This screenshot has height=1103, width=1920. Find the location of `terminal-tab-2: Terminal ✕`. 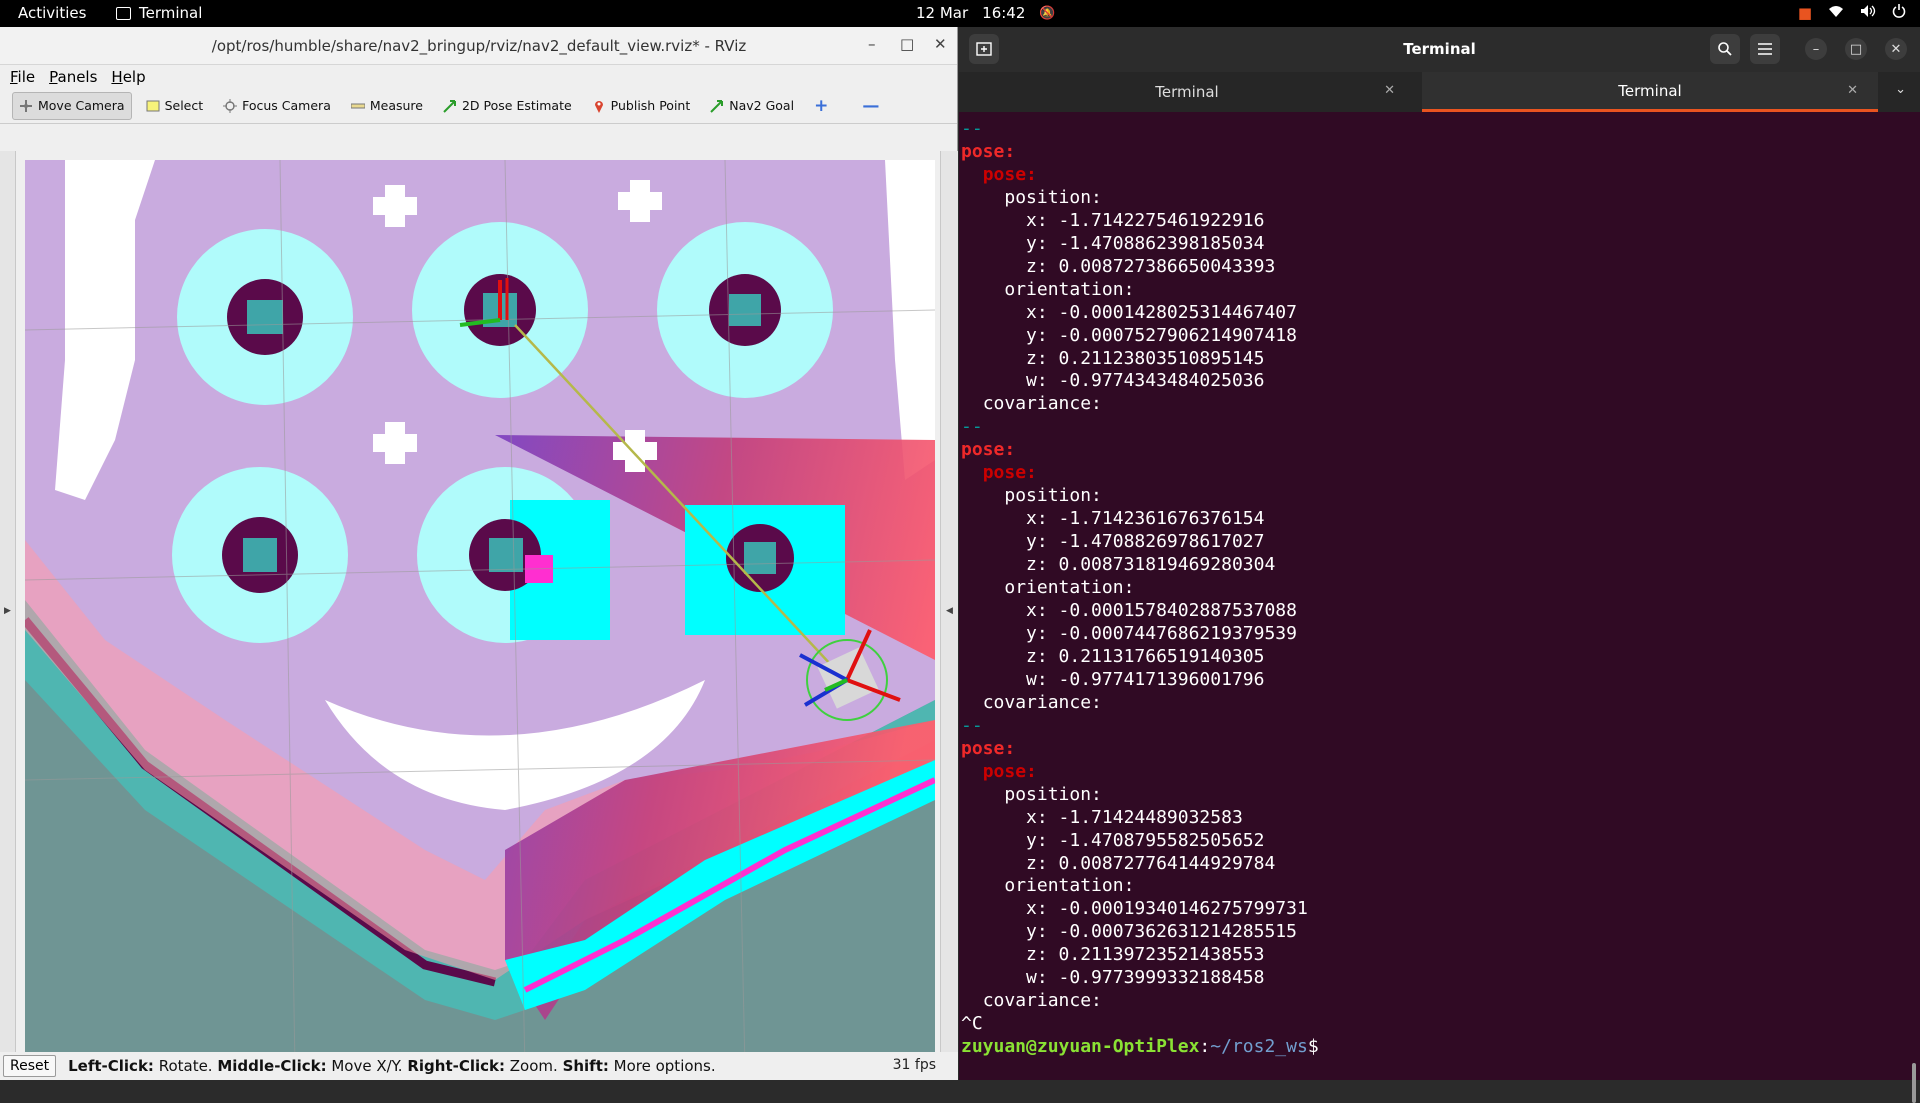

terminal-tab-2: Terminal ✕ is located at coordinates (1650, 92).